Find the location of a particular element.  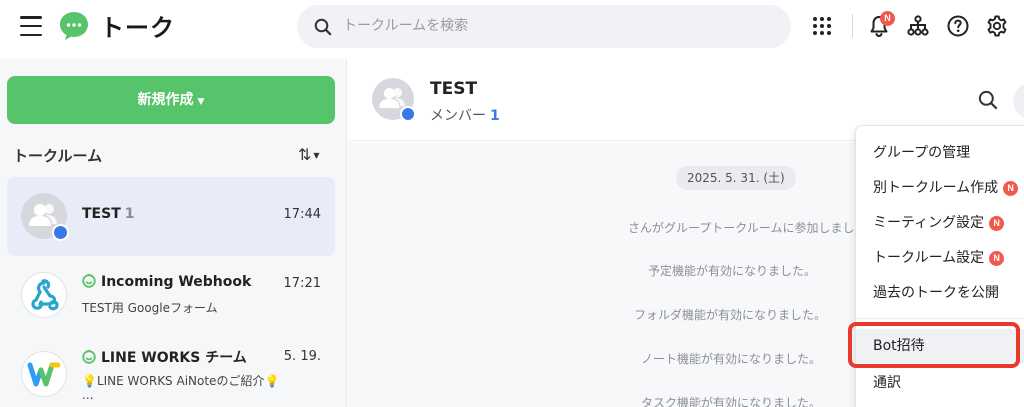

org-chart-icon is located at coordinates (918, 26).